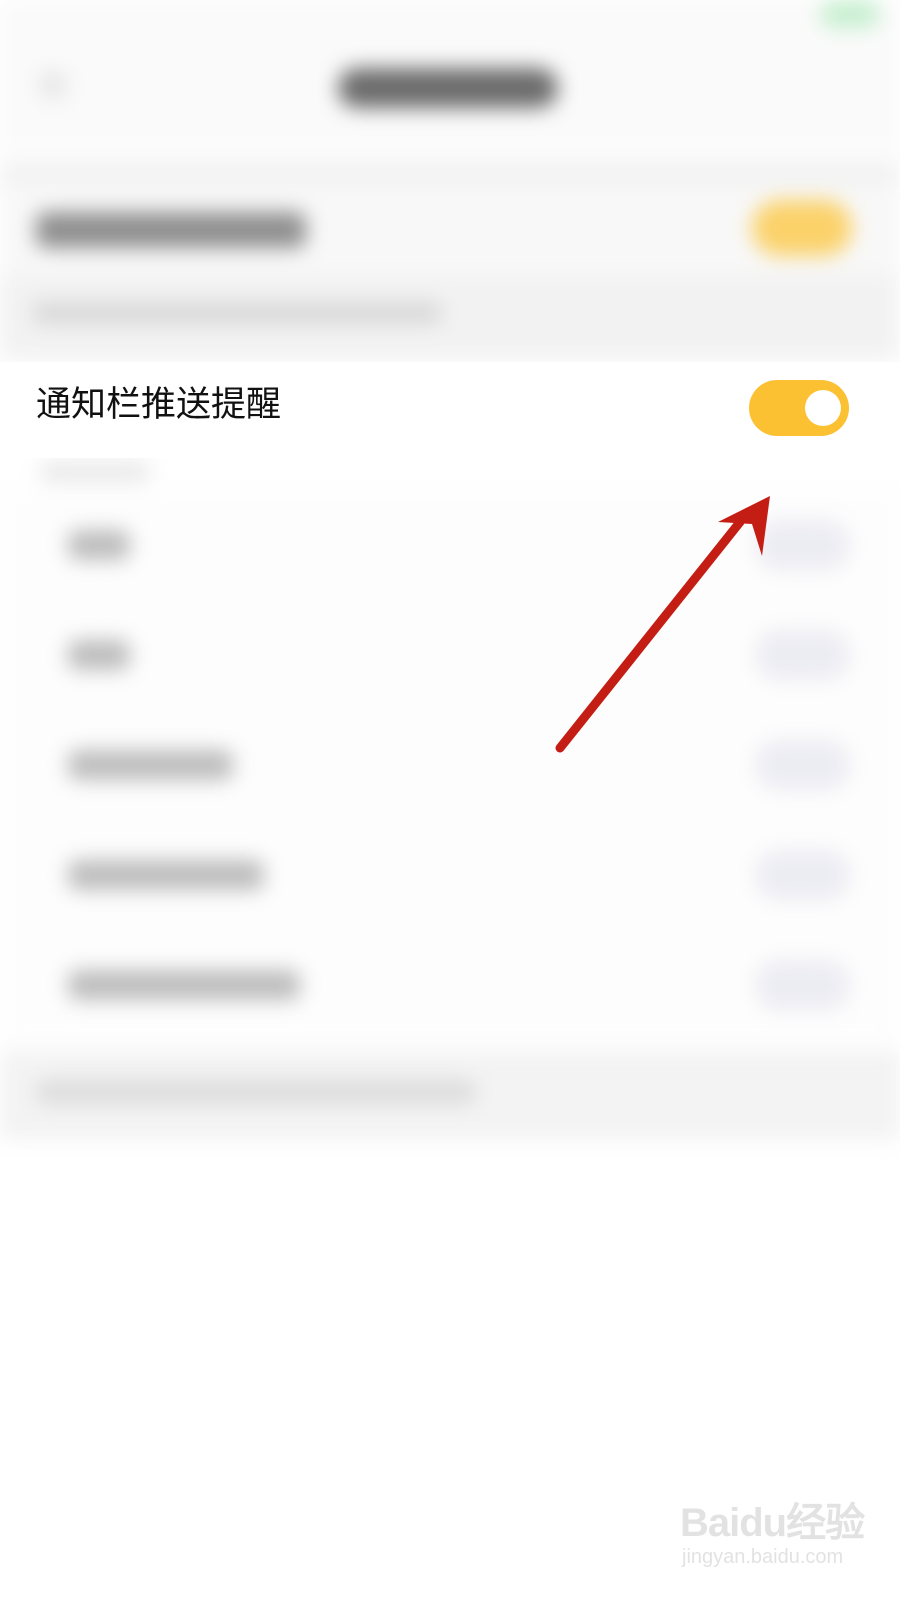 Image resolution: width=900 pixels, height=1600 pixels. Describe the element at coordinates (763, 1557) in the screenshot. I see `watermark-url: jingyan.baidu.com` at that location.